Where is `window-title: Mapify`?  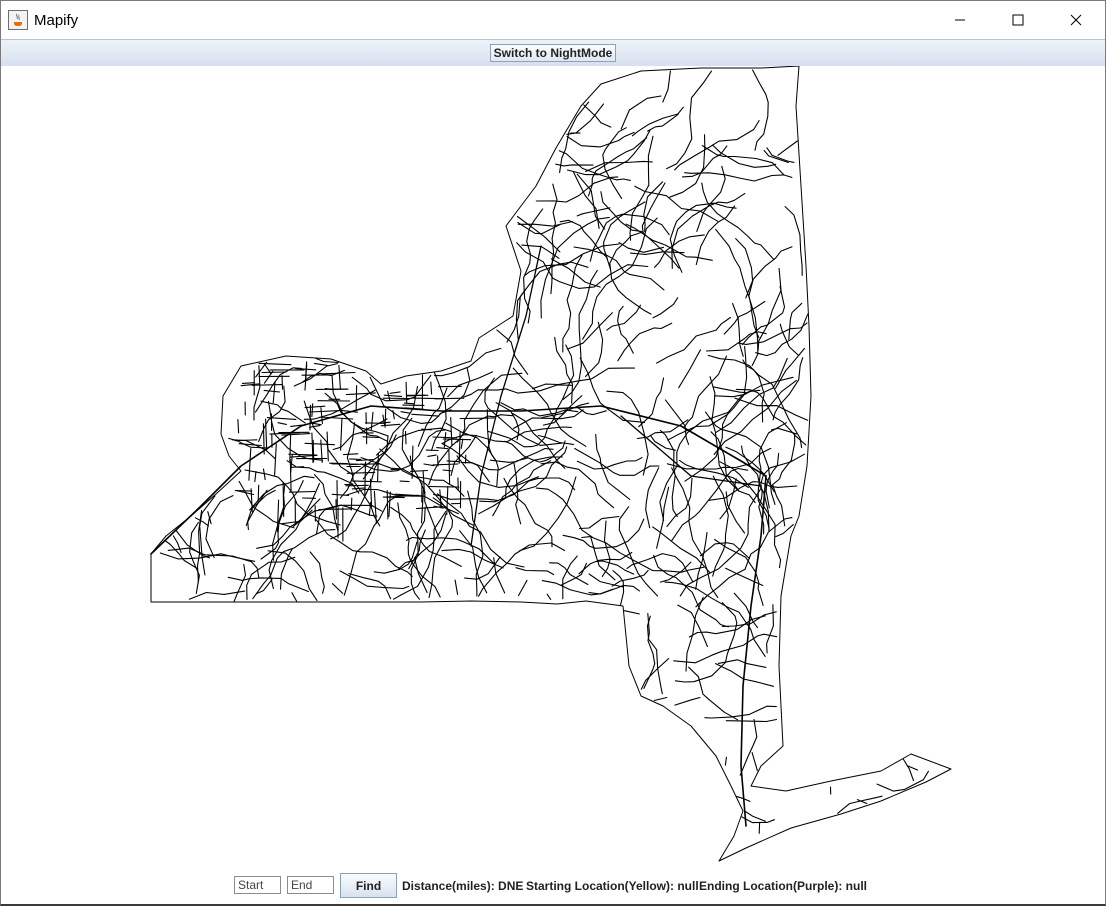 window-title: Mapify is located at coordinates (56, 20).